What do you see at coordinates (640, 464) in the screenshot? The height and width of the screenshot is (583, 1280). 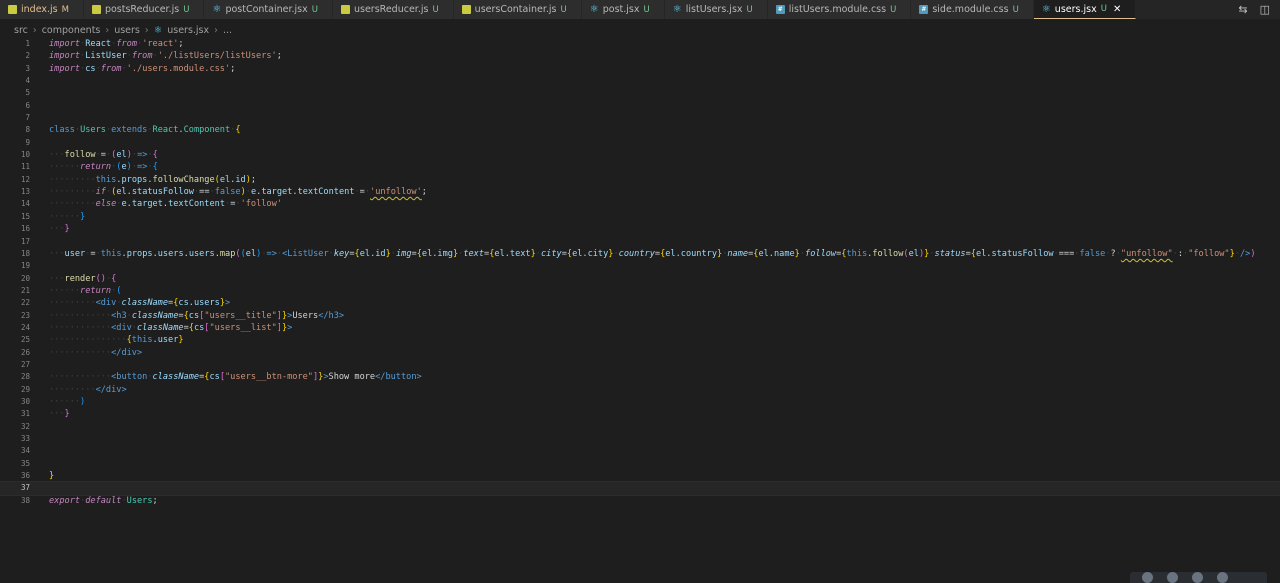 I see `code-line: 35` at bounding box center [640, 464].